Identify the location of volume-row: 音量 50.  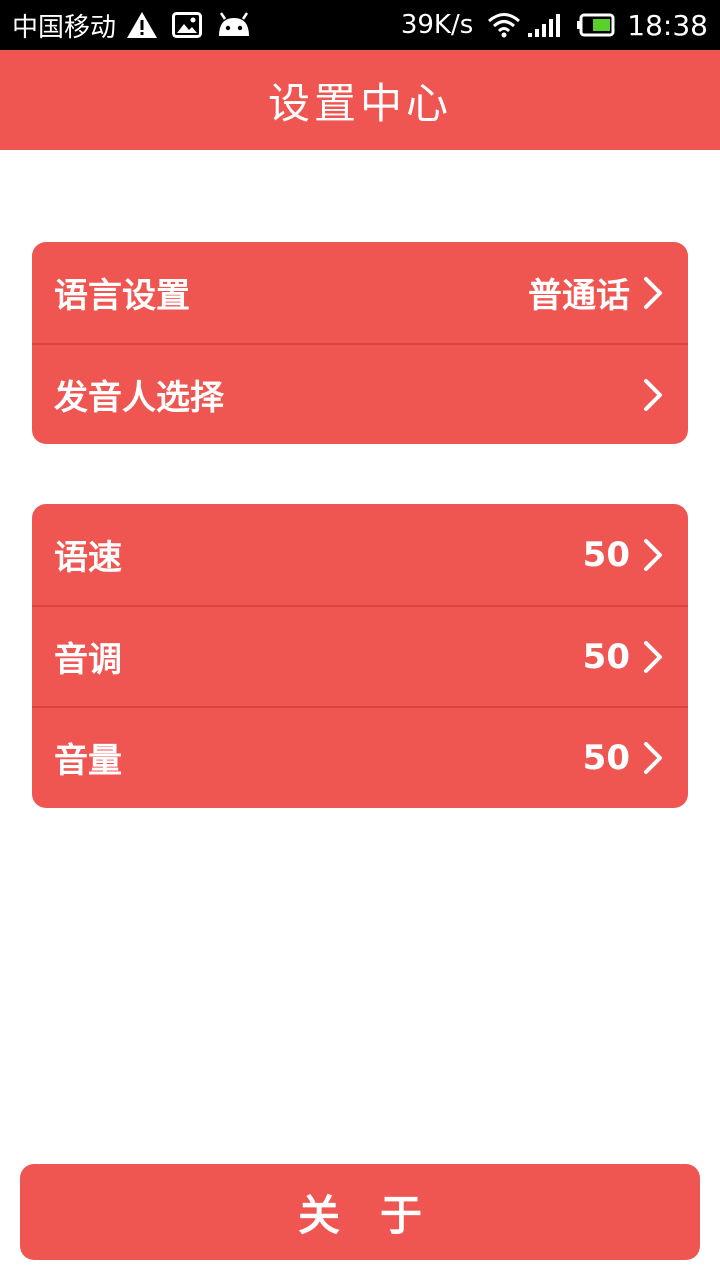
(360, 756).